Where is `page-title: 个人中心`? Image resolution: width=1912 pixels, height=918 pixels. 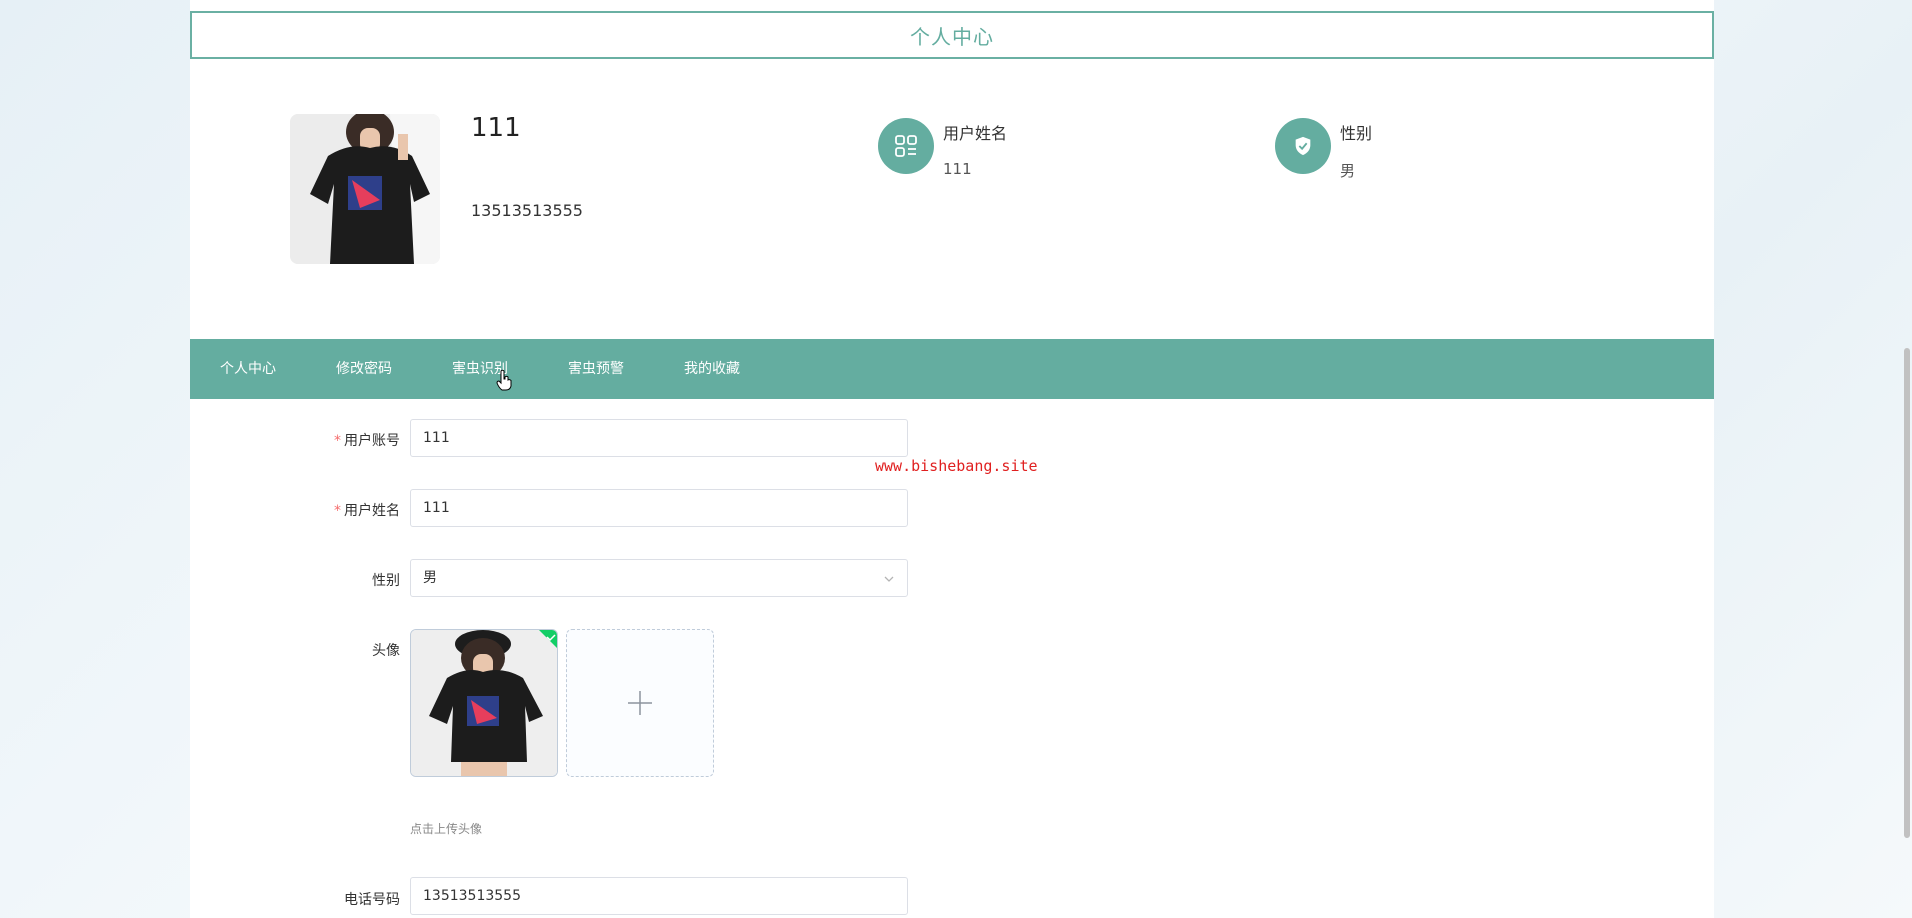
page-title: 个人中心 is located at coordinates (952, 35).